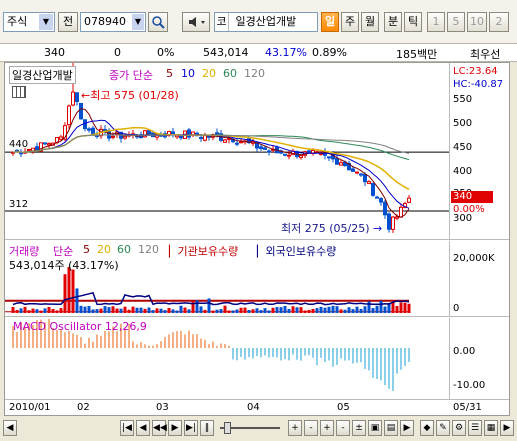 This screenshot has width=517, height=441. What do you see at coordinates (393, 22) in the screenshot?
I see `tab-minute: 분` at bounding box center [393, 22].